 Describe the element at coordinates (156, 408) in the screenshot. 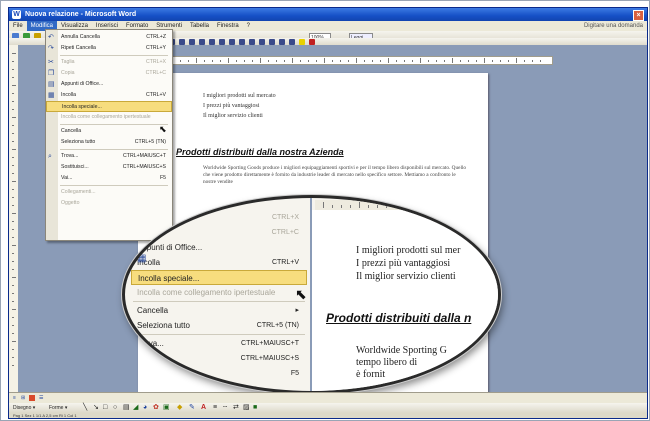

I see `clipart-icon: ✿` at that location.